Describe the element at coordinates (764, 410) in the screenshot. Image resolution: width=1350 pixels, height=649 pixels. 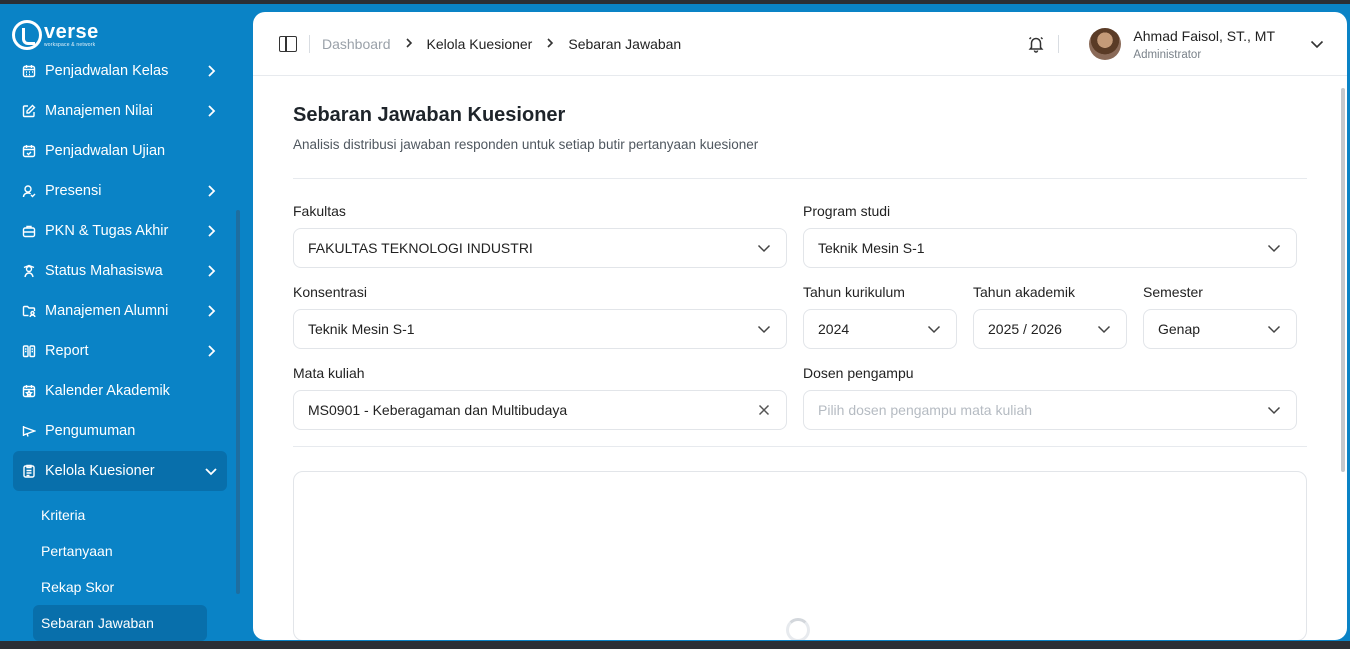
I see `clear-icon` at that location.